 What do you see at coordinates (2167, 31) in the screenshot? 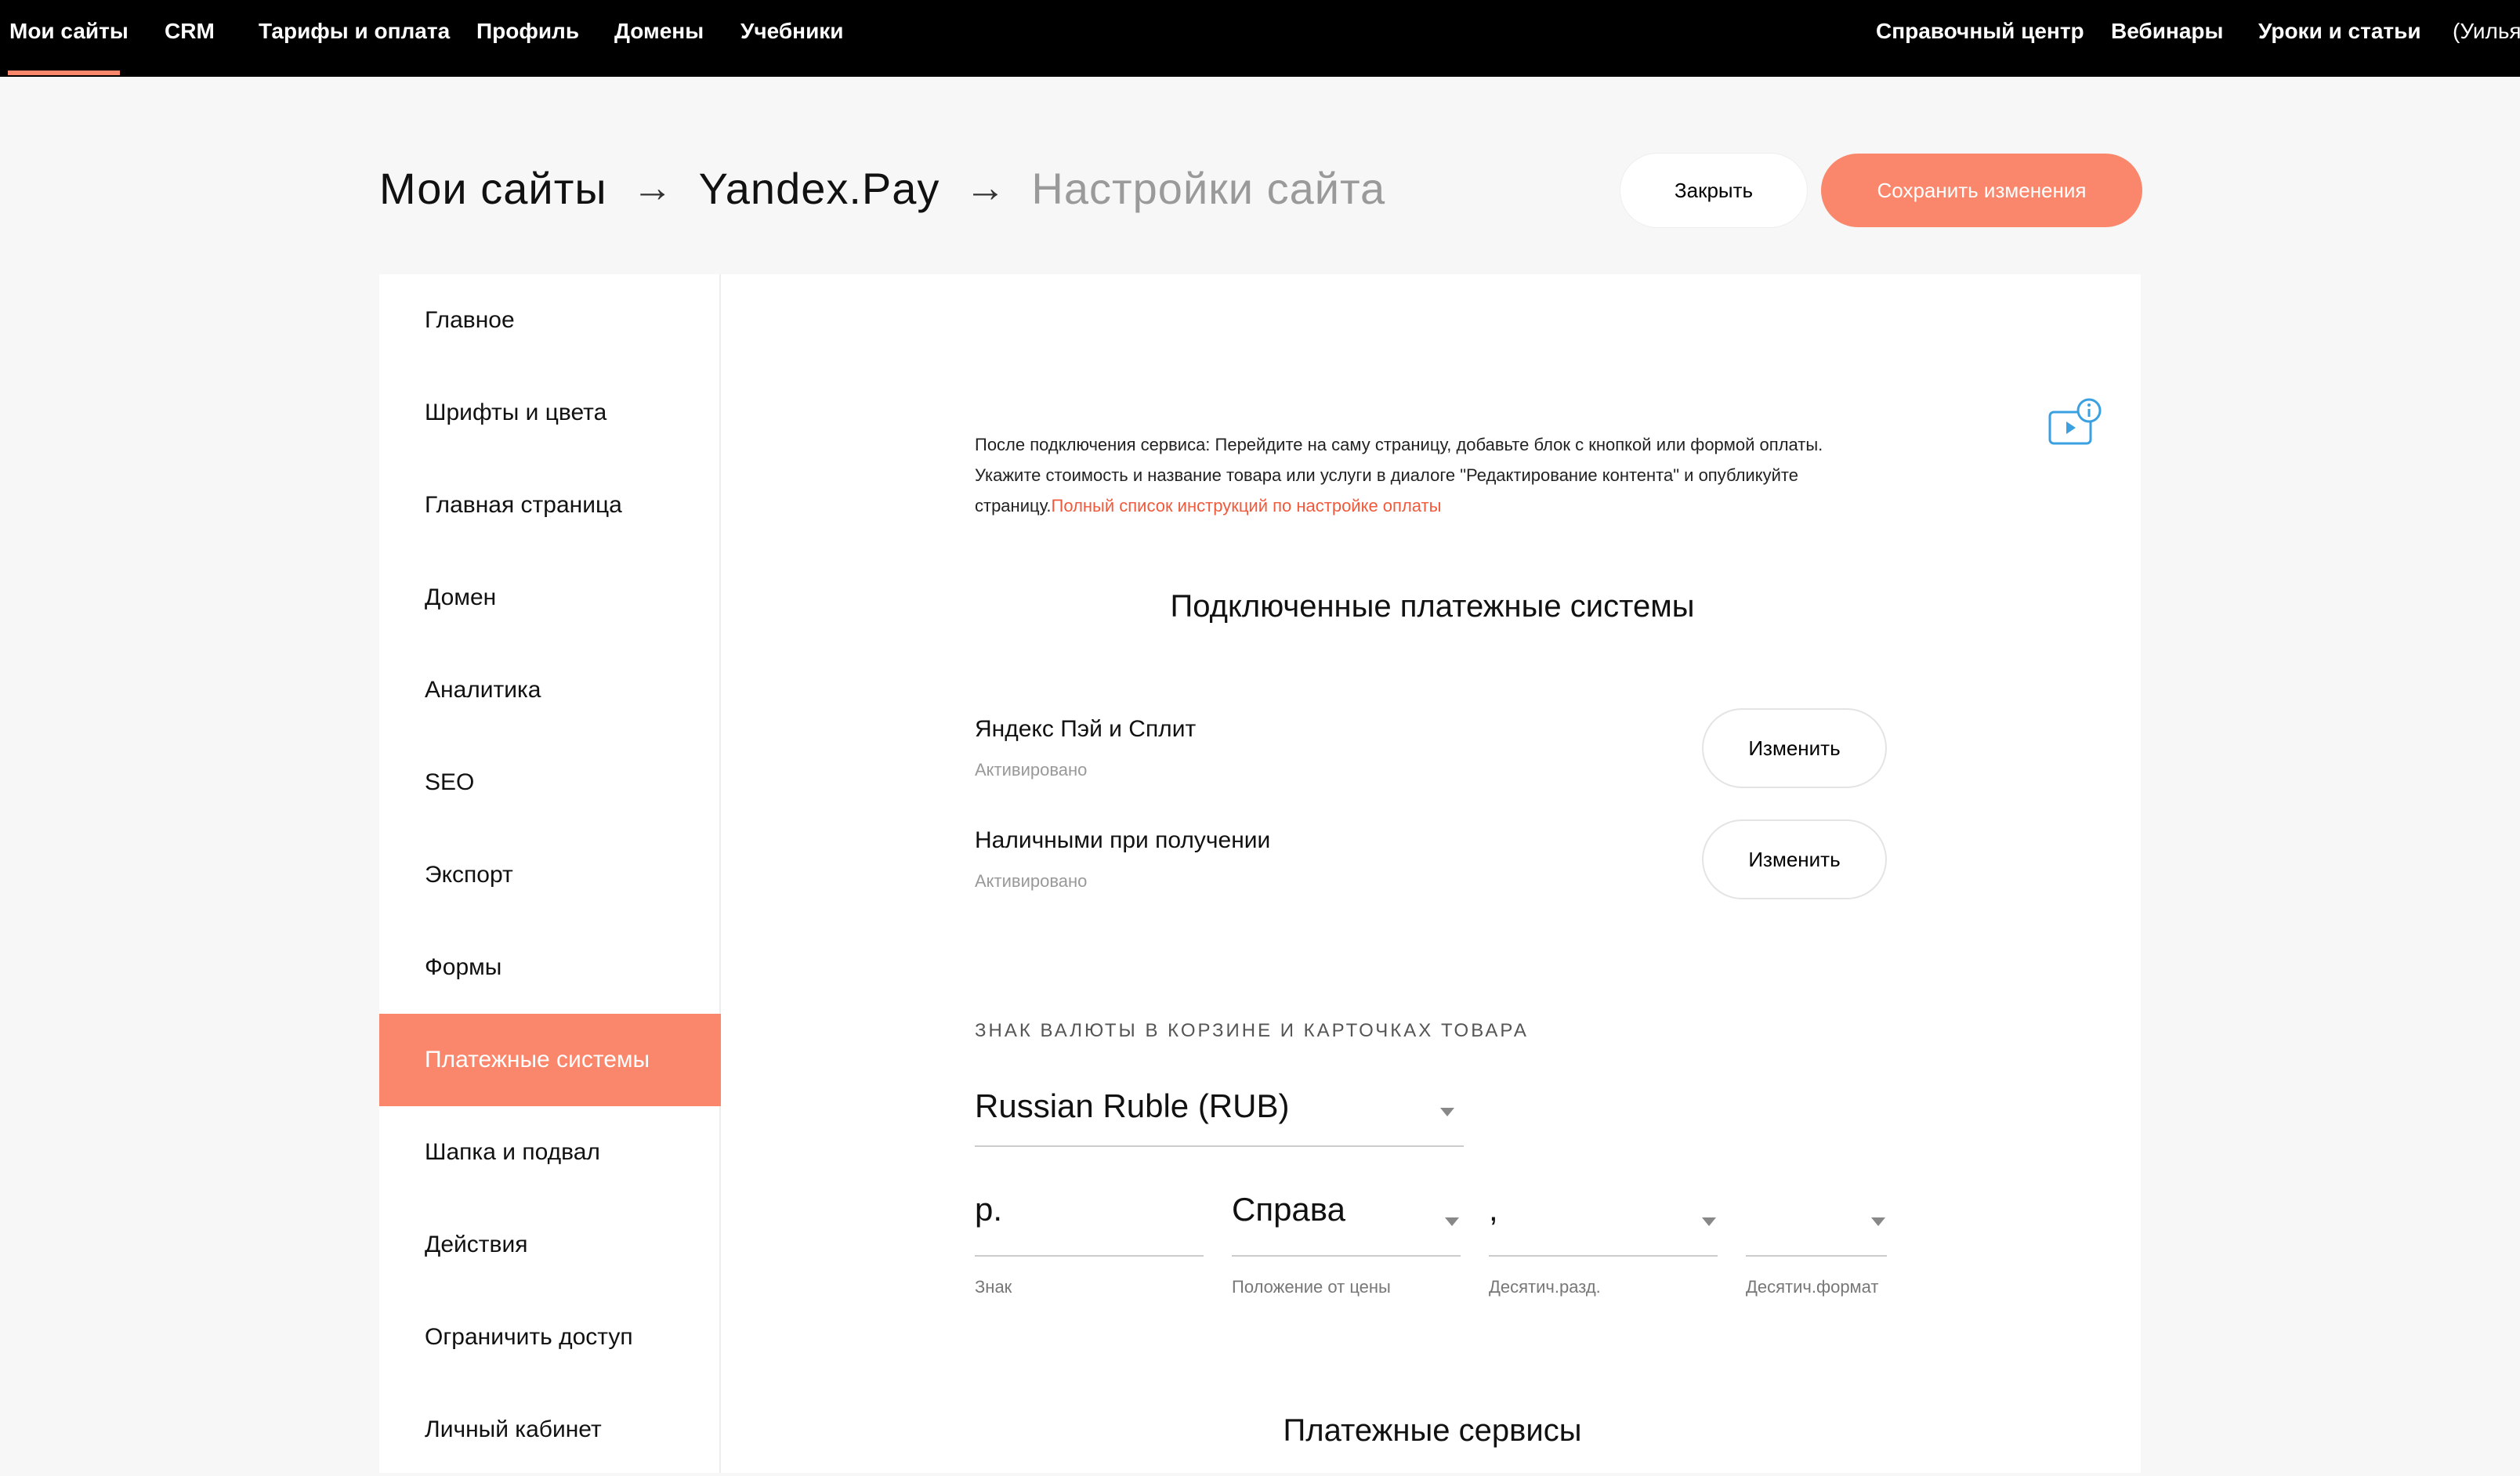
I see `nav-webinars: Вебинары` at bounding box center [2167, 31].